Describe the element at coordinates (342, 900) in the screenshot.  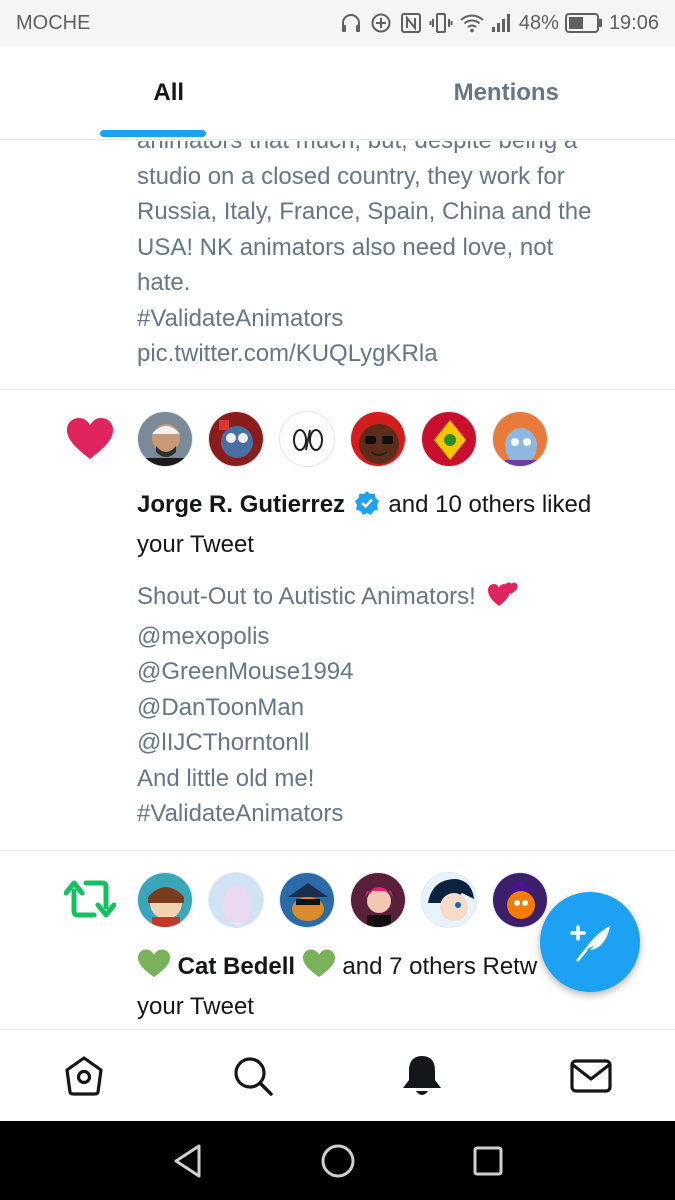
I see `retweeter-avatars` at that location.